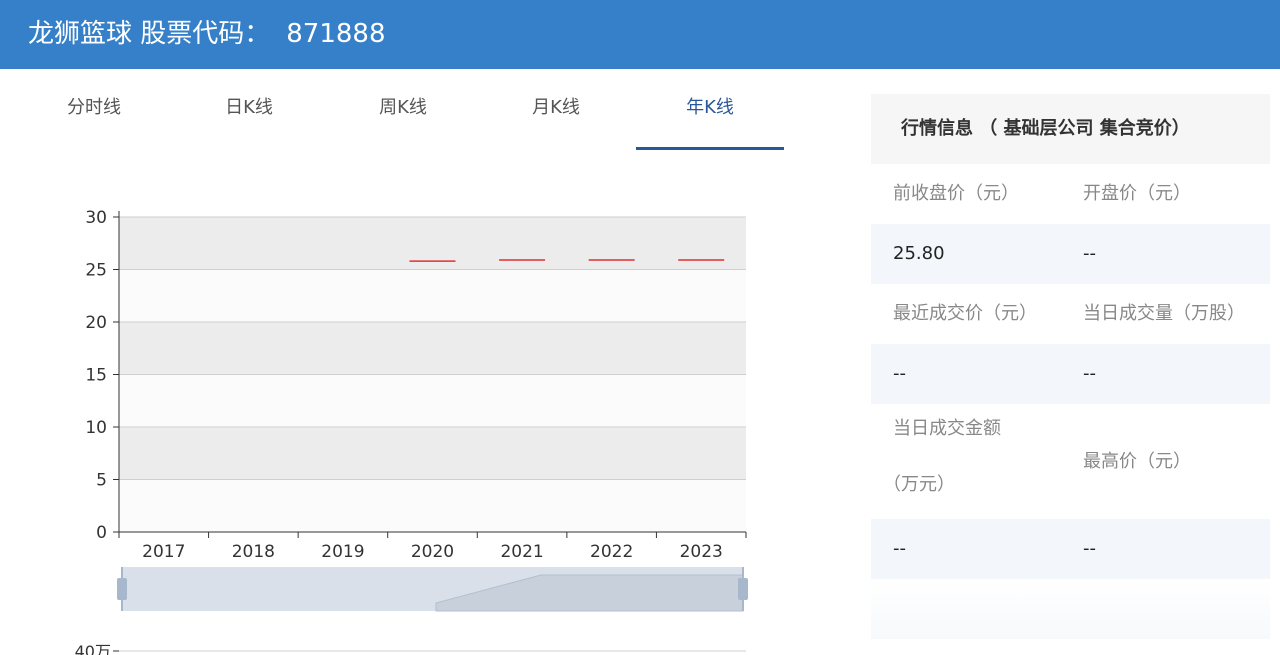  What do you see at coordinates (403, 118) in the screenshot?
I see `tab-weekly-k: 周K线` at bounding box center [403, 118].